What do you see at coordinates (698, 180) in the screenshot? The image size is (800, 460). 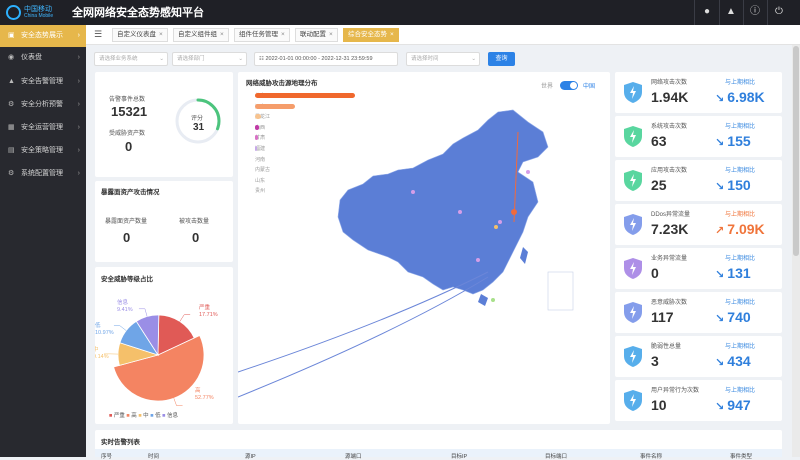 I see `stat-card: 应用攻击次数25与上期相比↘ 150` at bounding box center [698, 180].